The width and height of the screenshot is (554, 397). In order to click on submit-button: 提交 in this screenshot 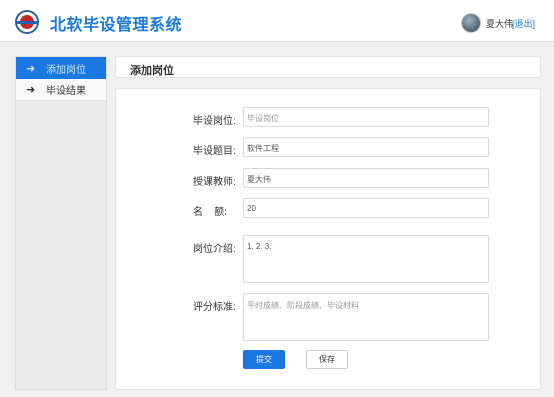, I will do `click(264, 359)`.